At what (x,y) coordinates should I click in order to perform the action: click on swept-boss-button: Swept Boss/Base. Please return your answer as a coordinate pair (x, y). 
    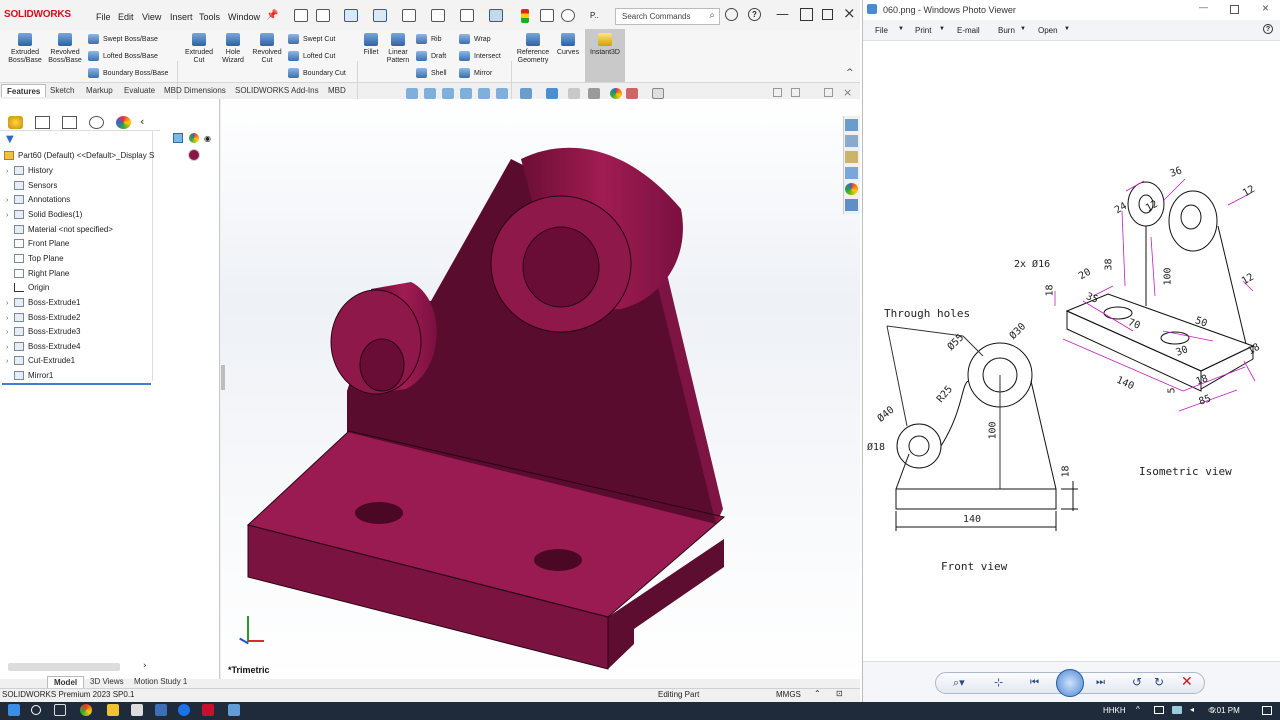
    Looking at the image, I should click on (123, 39).